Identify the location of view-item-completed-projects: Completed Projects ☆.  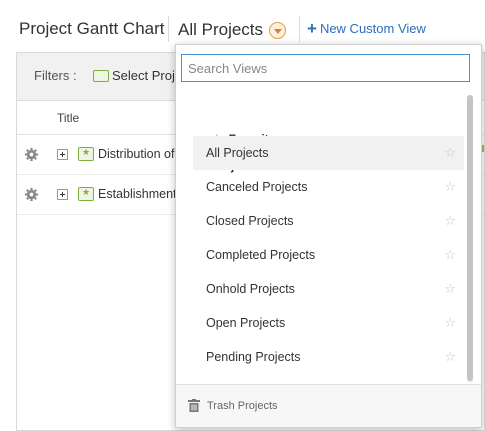
(328, 255).